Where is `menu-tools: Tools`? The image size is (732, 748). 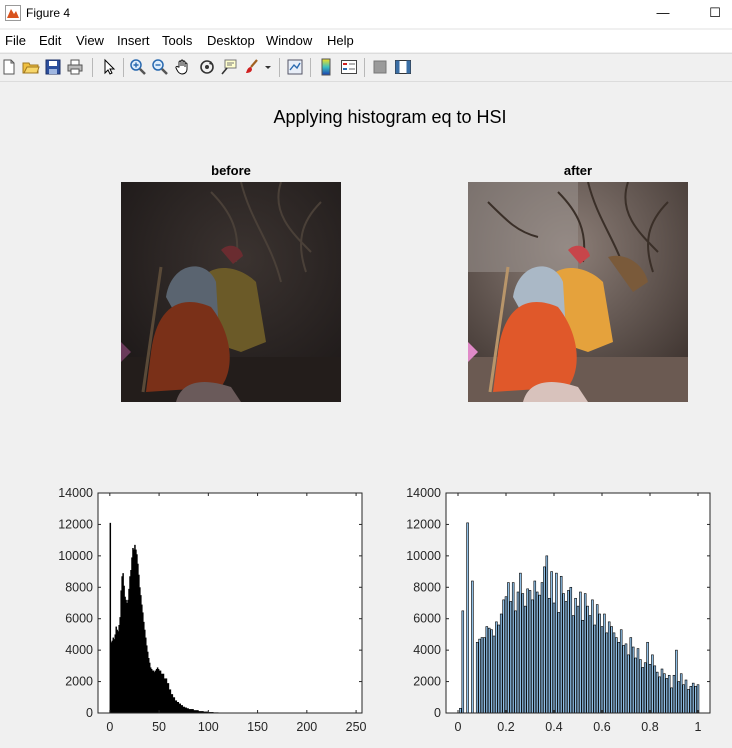
menu-tools: Tools is located at coordinates (177, 40).